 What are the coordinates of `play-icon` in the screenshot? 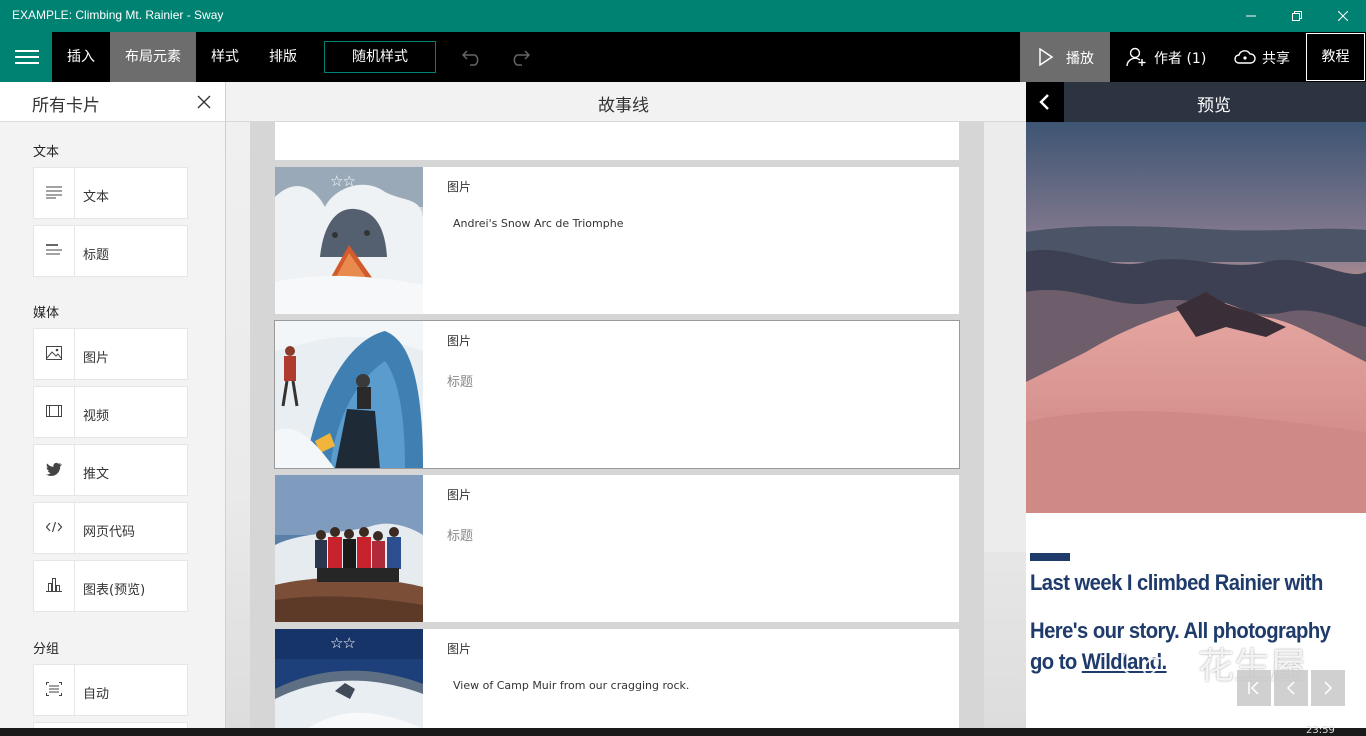 It's located at (1046, 57).